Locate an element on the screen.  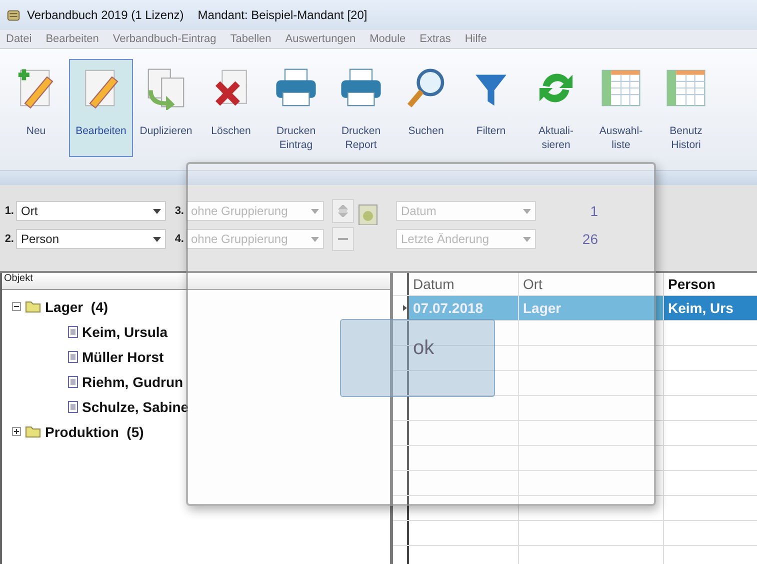
grouping-dropdown: Person is located at coordinates (91, 239).